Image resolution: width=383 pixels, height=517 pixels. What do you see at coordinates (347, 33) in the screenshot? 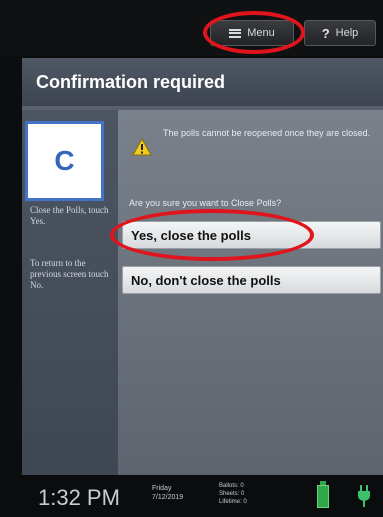
I see `help-button-label: Help` at bounding box center [347, 33].